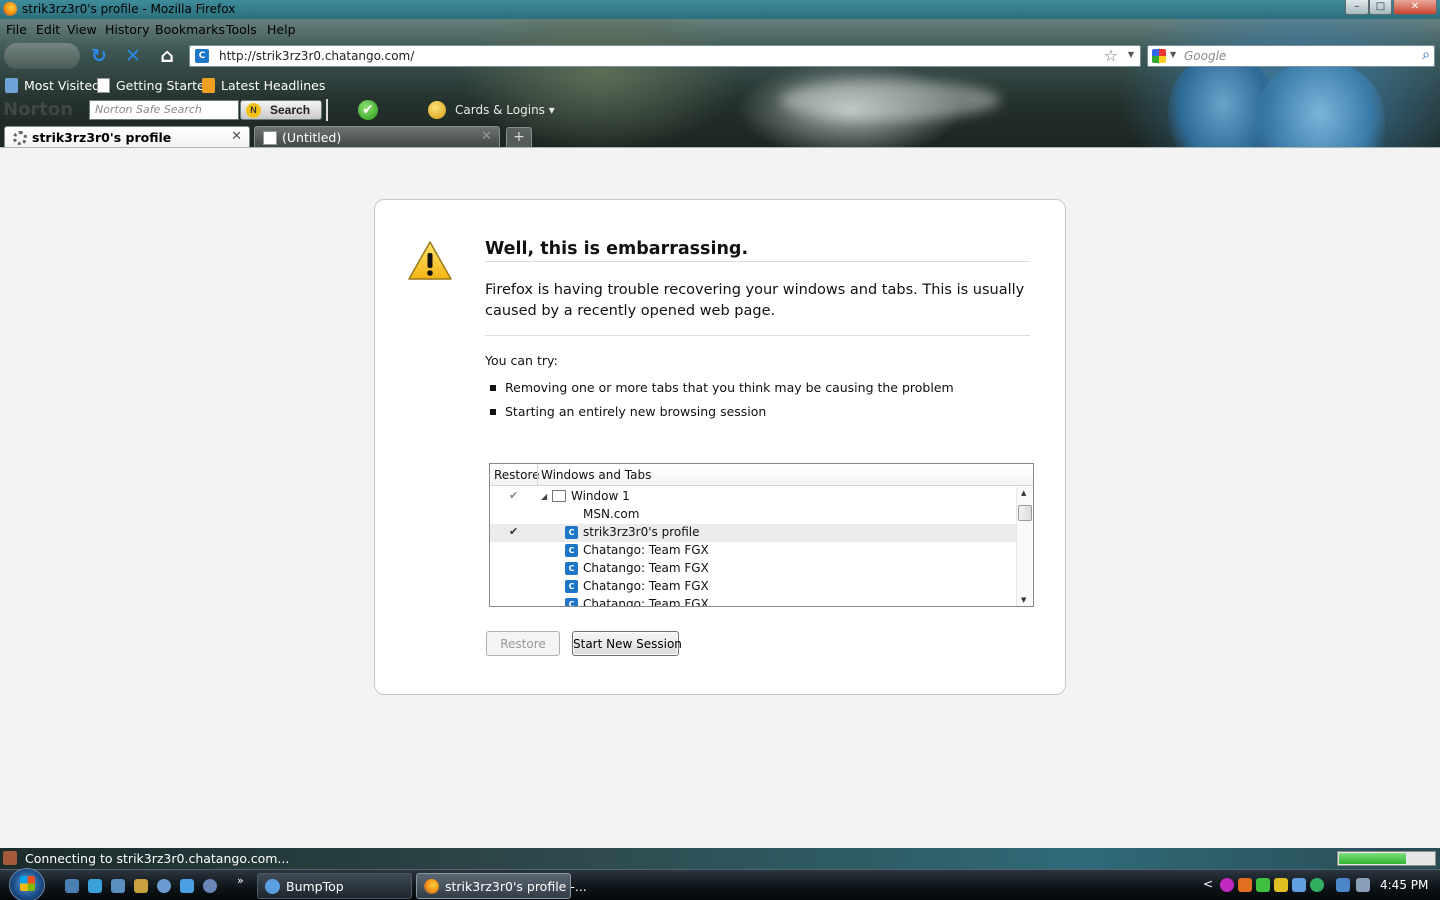 The width and height of the screenshot is (1440, 900). I want to click on volume-icon, so click(1363, 885).